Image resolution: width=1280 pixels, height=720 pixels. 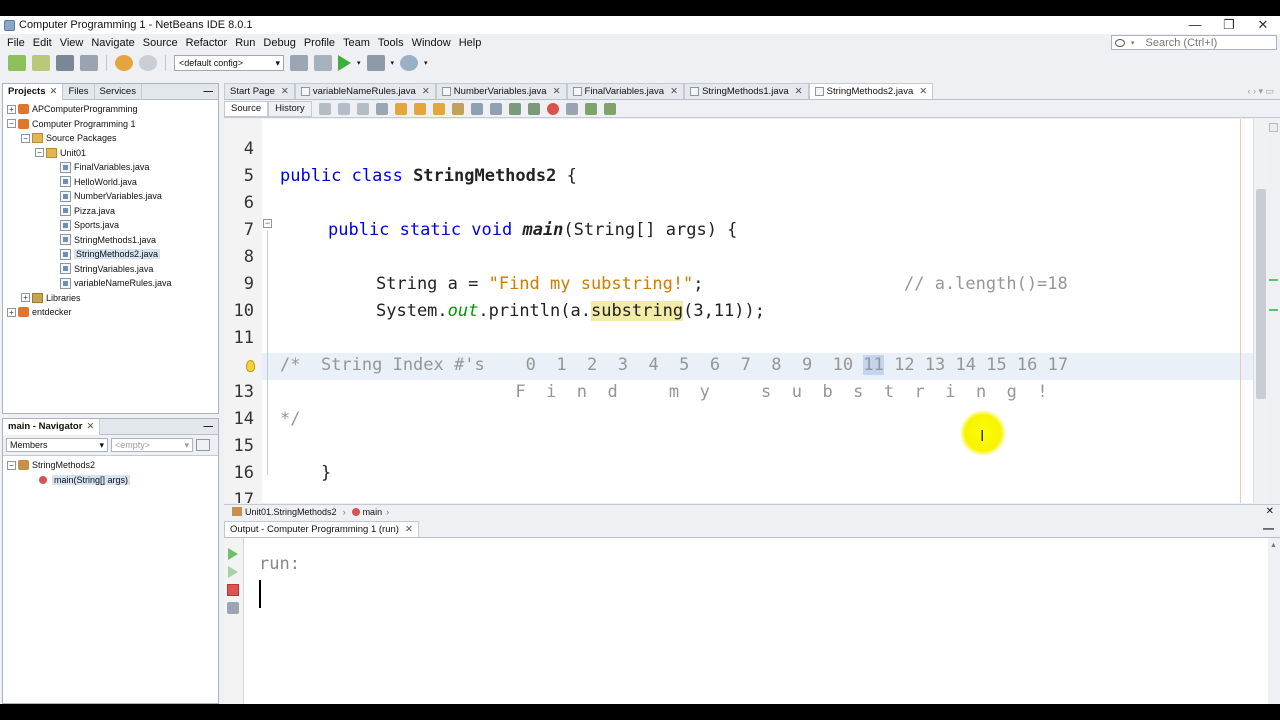 I want to click on menu-refactor: Refactor, so click(x=207, y=43).